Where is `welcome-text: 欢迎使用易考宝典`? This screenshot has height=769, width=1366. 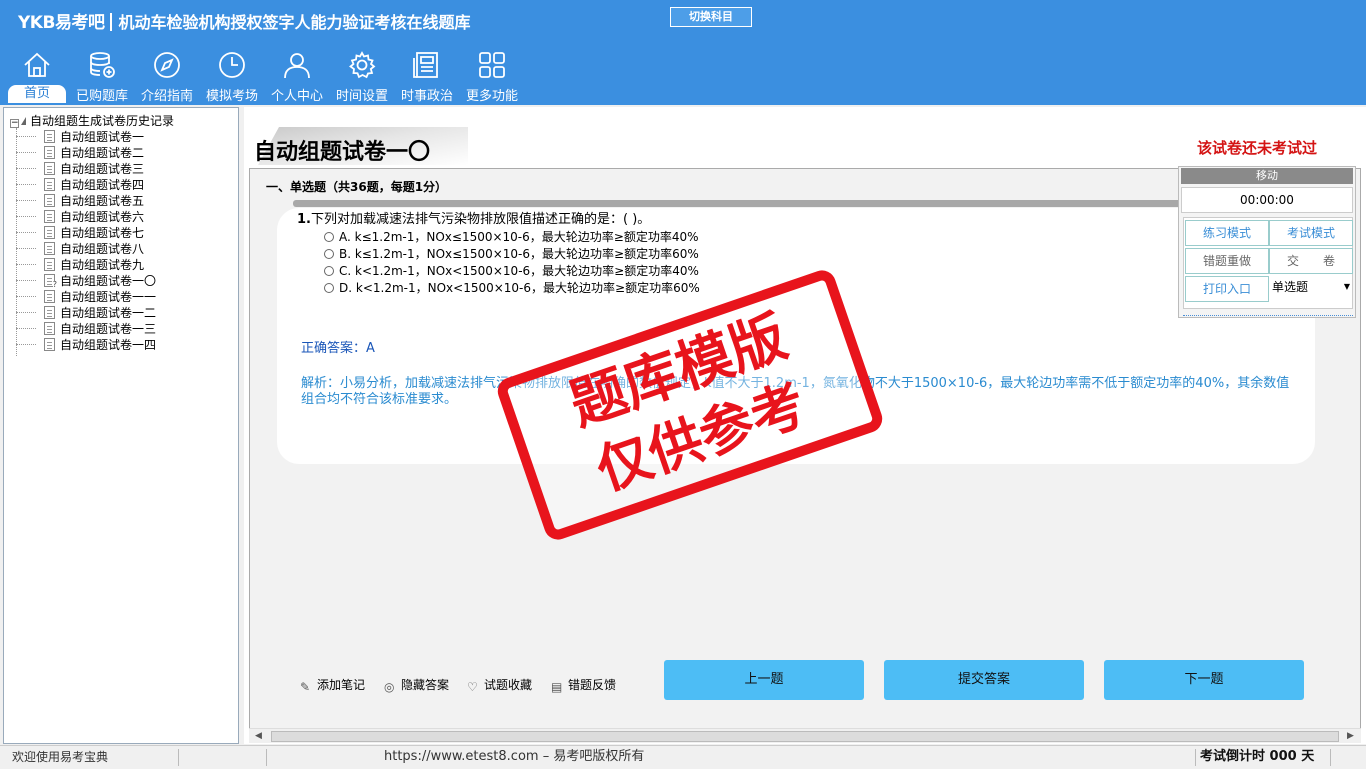 welcome-text: 欢迎使用易考宝典 is located at coordinates (60, 757).